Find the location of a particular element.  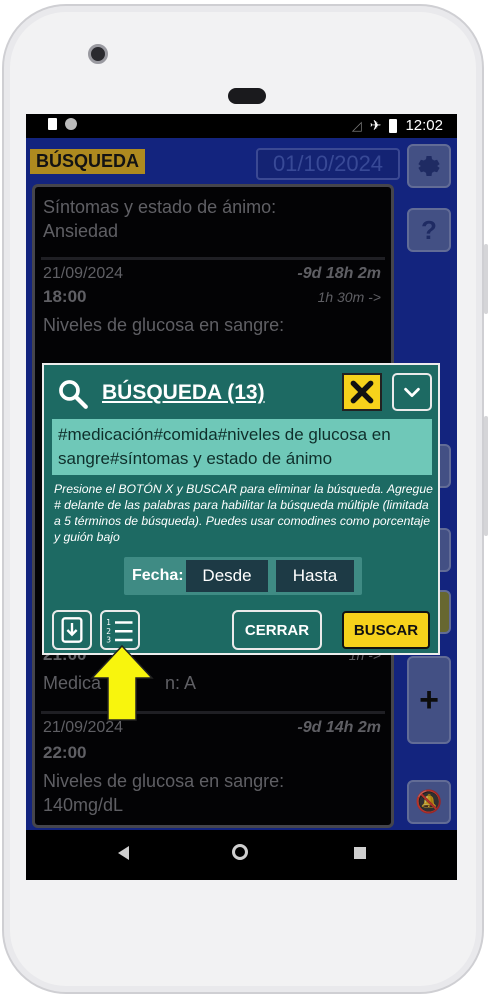

close-button: CERRAR is located at coordinates (277, 630).